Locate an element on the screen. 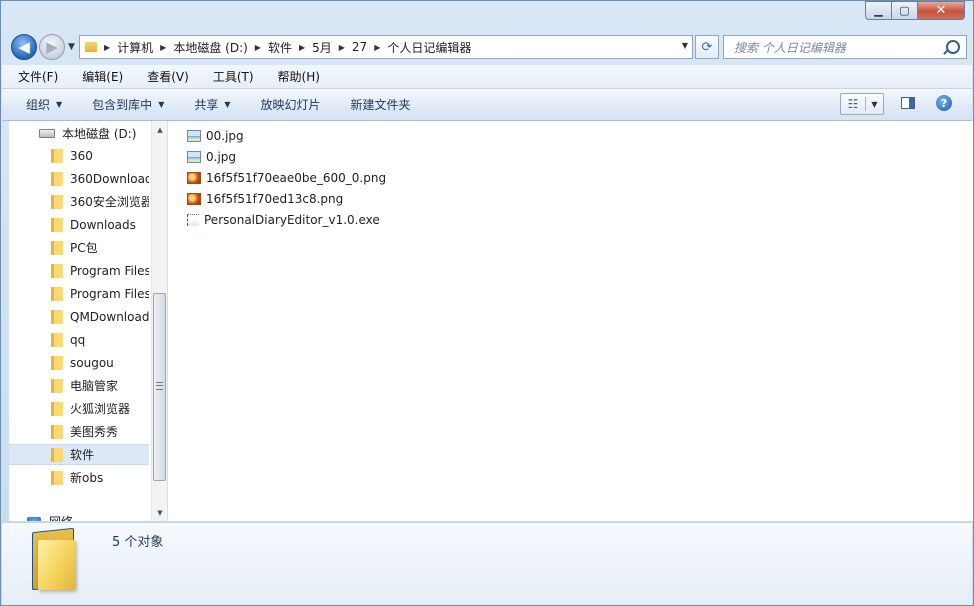 This screenshot has width=974, height=606. tree-item-folder: 电脑管家 is located at coordinates (79, 385).